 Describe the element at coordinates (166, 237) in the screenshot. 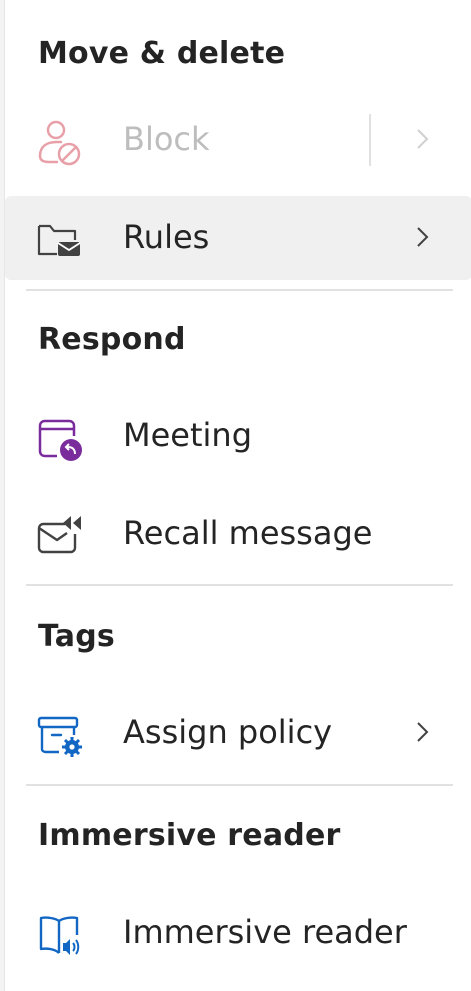

I see `menu-item-label: Rules` at that location.